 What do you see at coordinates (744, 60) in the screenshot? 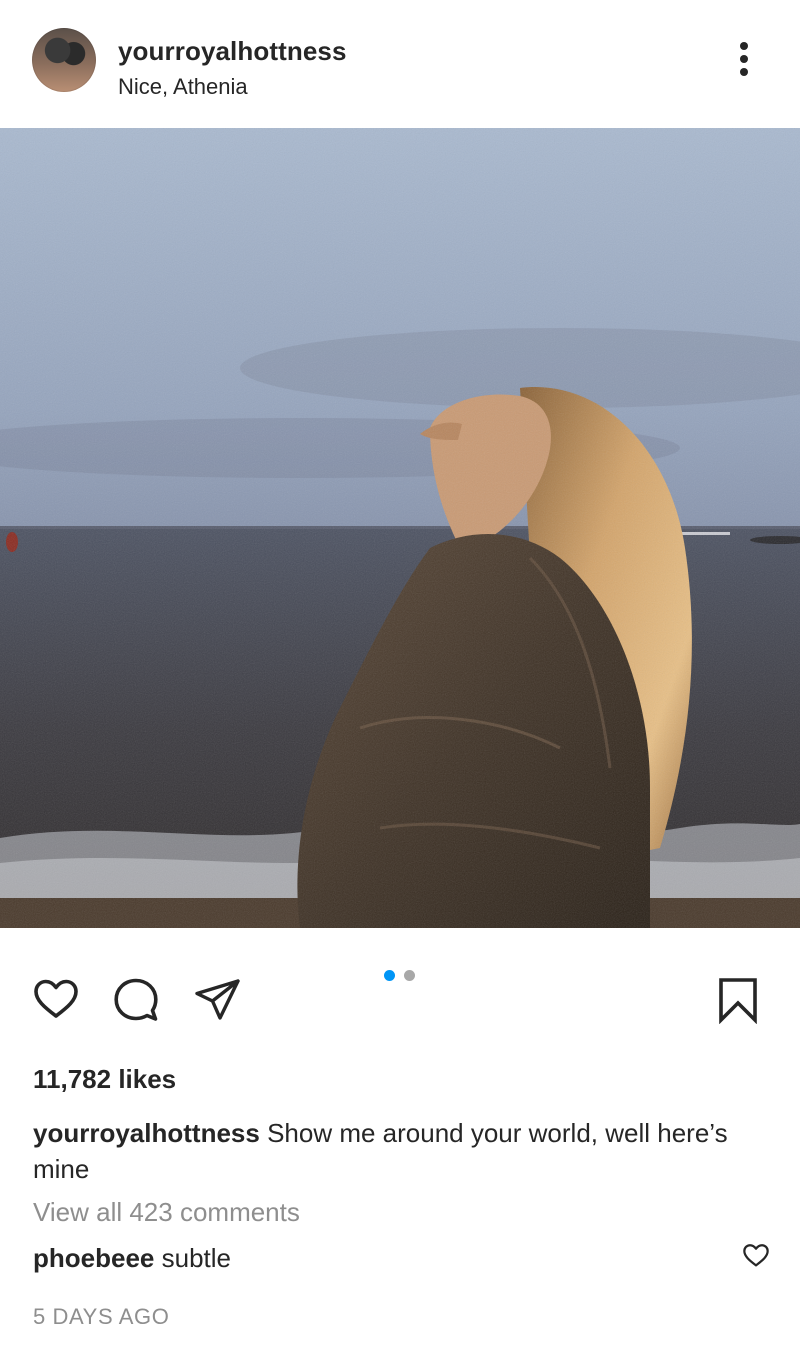
I see `more-vertical-icon` at bounding box center [744, 60].